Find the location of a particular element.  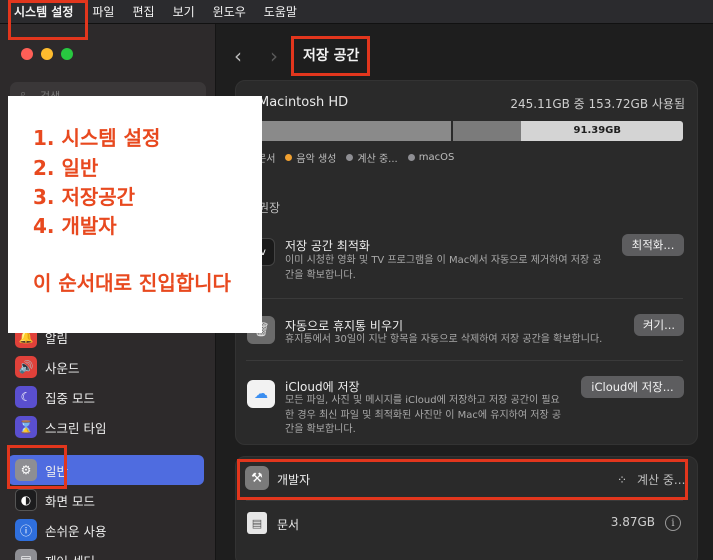

zoom-window-button is located at coordinates (67, 54).